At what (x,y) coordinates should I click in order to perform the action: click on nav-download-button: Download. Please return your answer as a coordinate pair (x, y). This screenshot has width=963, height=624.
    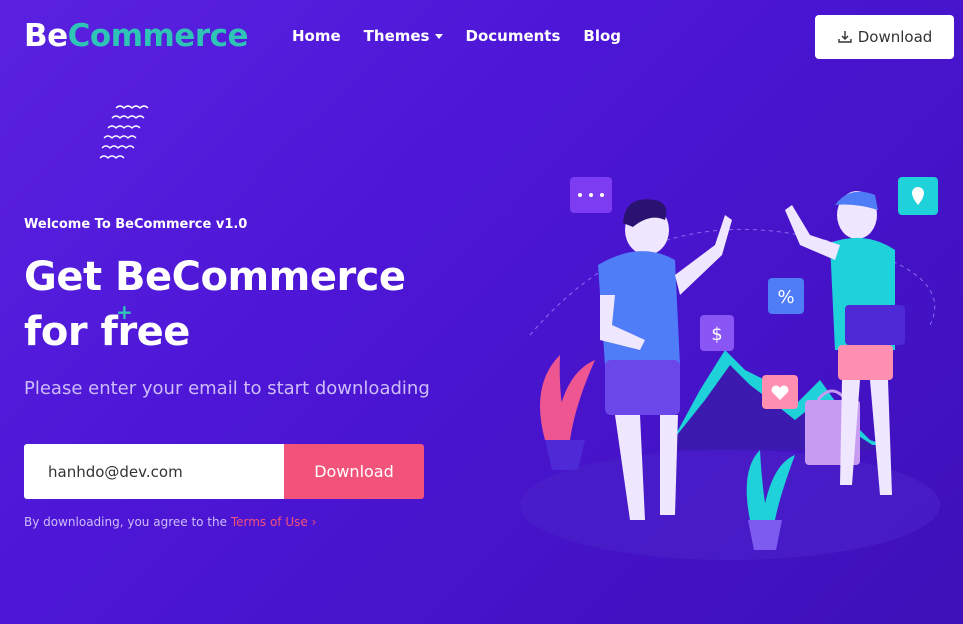
    Looking at the image, I should click on (884, 37).